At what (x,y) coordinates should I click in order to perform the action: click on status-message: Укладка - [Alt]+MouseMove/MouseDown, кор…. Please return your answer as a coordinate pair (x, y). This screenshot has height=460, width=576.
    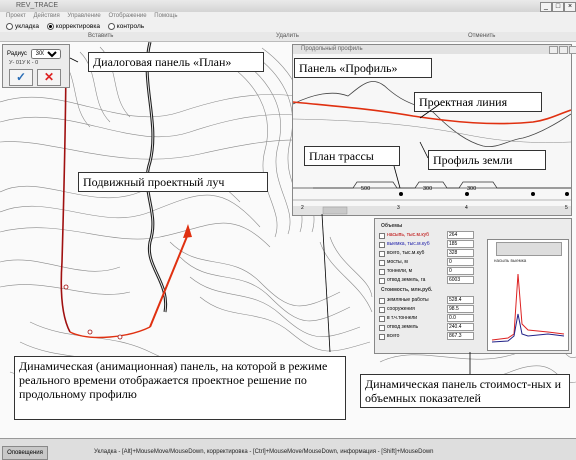
    Looking at the image, I should click on (264, 452).